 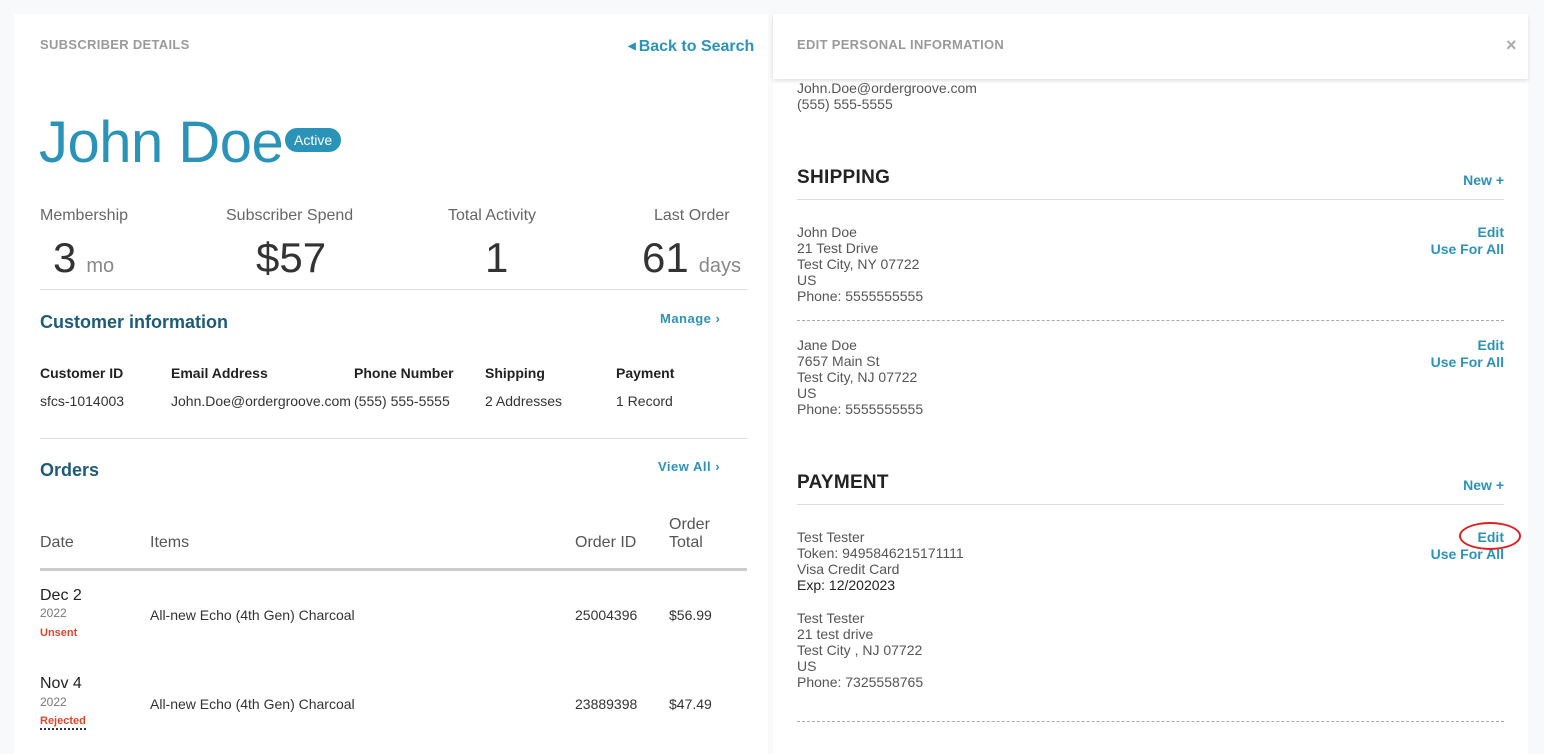 What do you see at coordinates (690, 615) in the screenshot?
I see `order-total: $56.99` at bounding box center [690, 615].